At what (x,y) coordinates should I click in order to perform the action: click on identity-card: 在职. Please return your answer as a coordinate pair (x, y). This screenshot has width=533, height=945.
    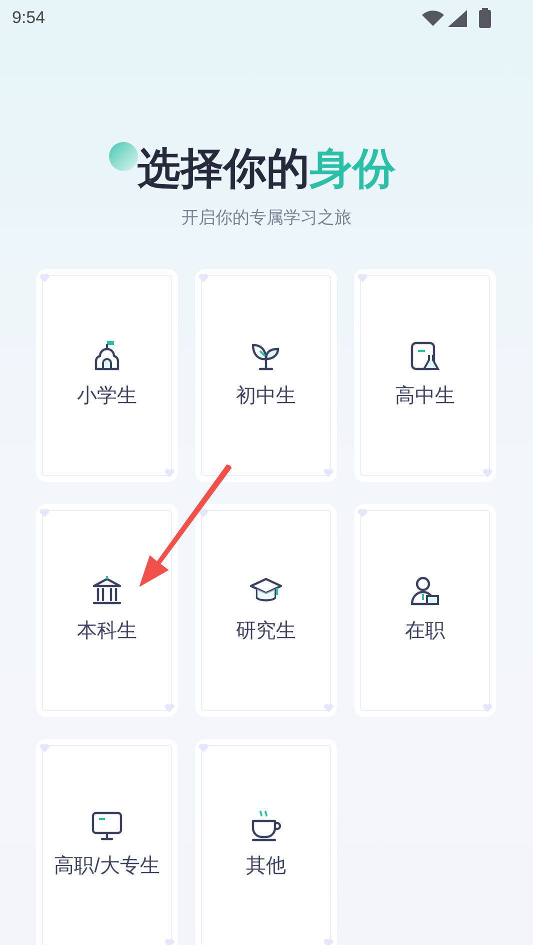
    Looking at the image, I should click on (425, 610).